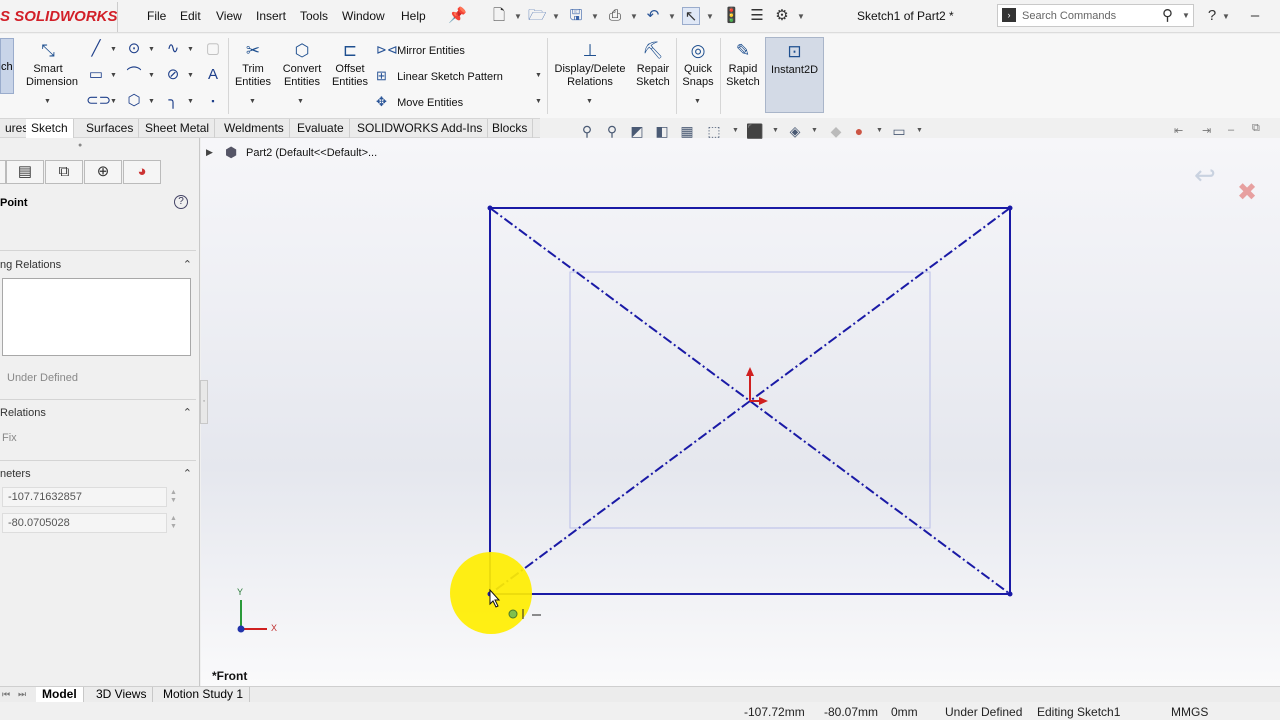 The width and height of the screenshot is (1280, 720). What do you see at coordinates (213, 75) in the screenshot?
I see `text-icon: A` at bounding box center [213, 75].